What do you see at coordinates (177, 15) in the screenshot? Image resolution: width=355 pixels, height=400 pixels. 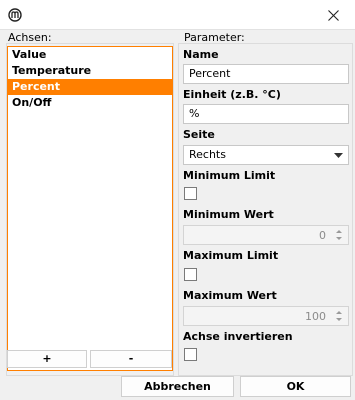 I see `title-bar` at bounding box center [177, 15].